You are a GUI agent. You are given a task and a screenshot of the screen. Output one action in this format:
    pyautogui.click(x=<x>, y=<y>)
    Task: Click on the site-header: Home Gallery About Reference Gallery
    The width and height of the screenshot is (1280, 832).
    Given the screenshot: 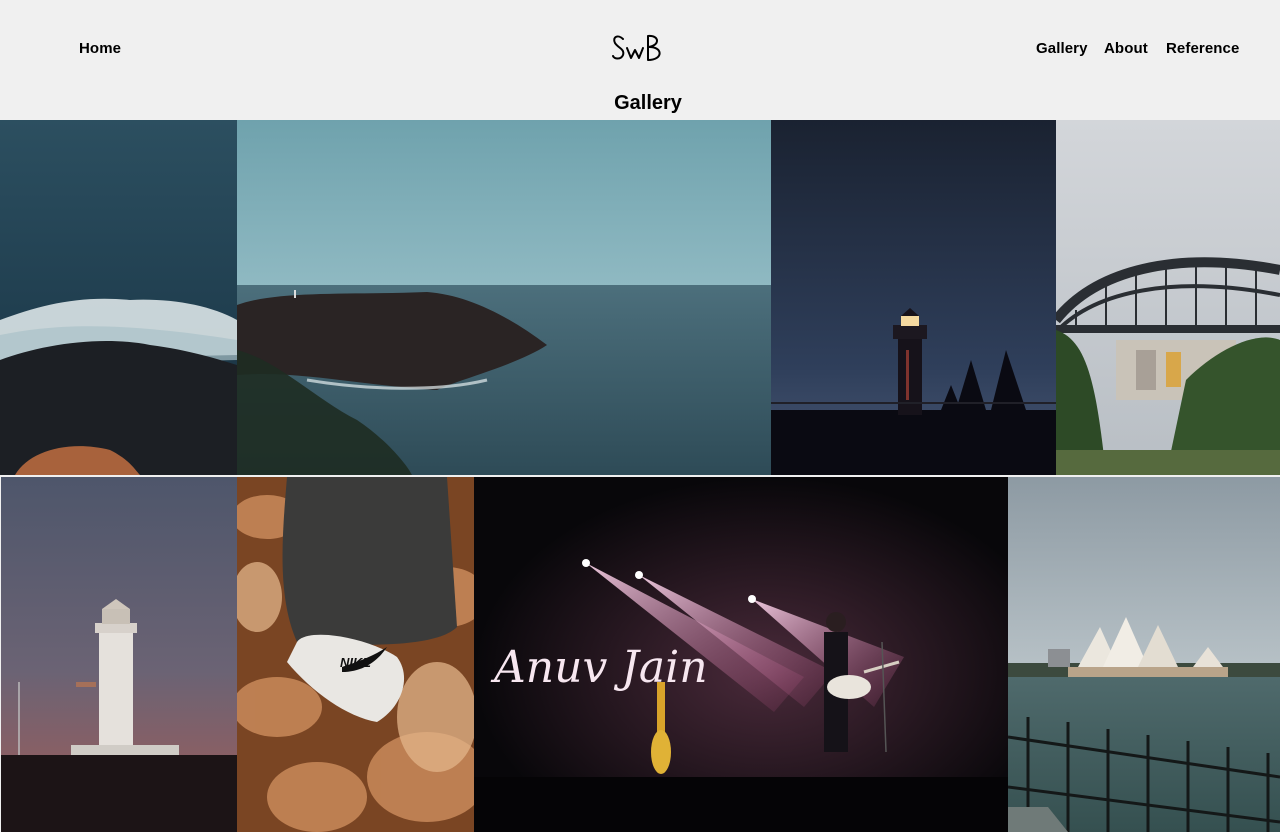 What is the action you would take?
    pyautogui.click(x=640, y=60)
    